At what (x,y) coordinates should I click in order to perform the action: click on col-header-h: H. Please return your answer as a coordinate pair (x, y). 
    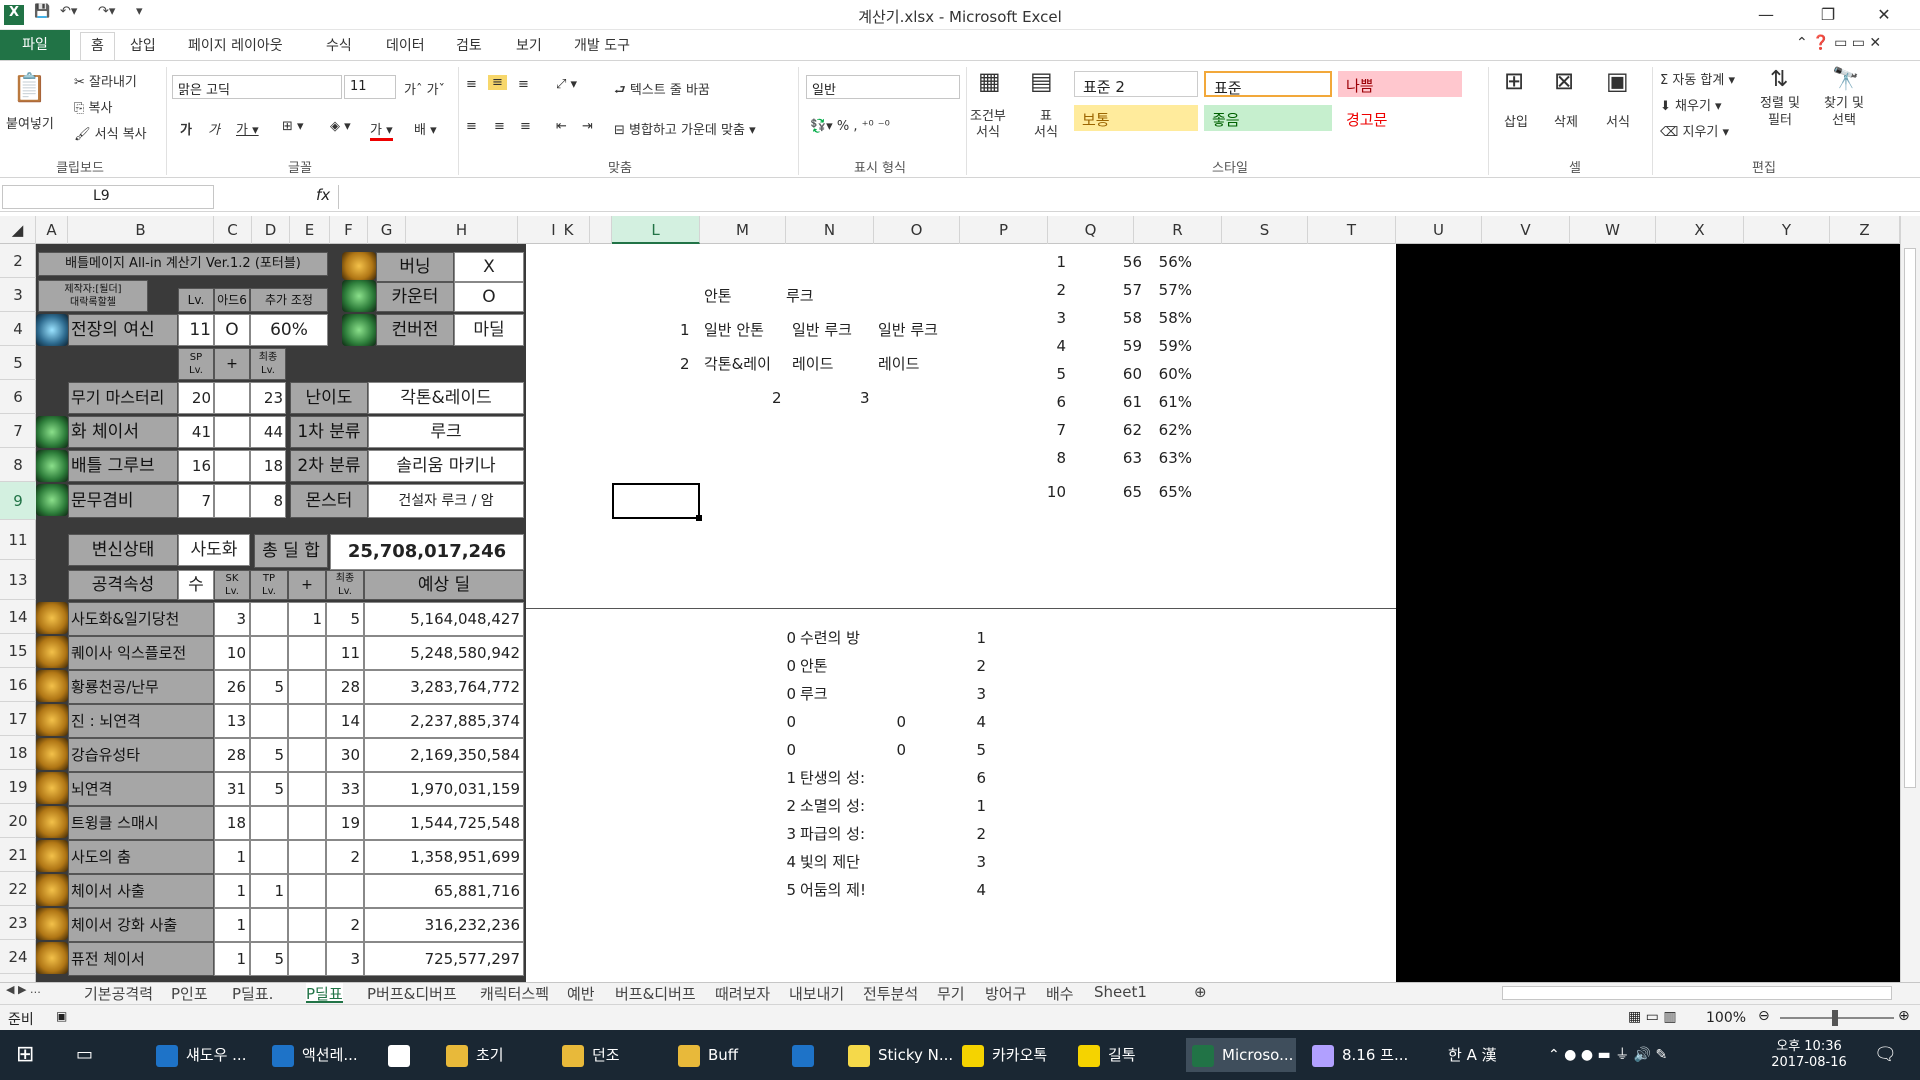
    Looking at the image, I should click on (462, 230).